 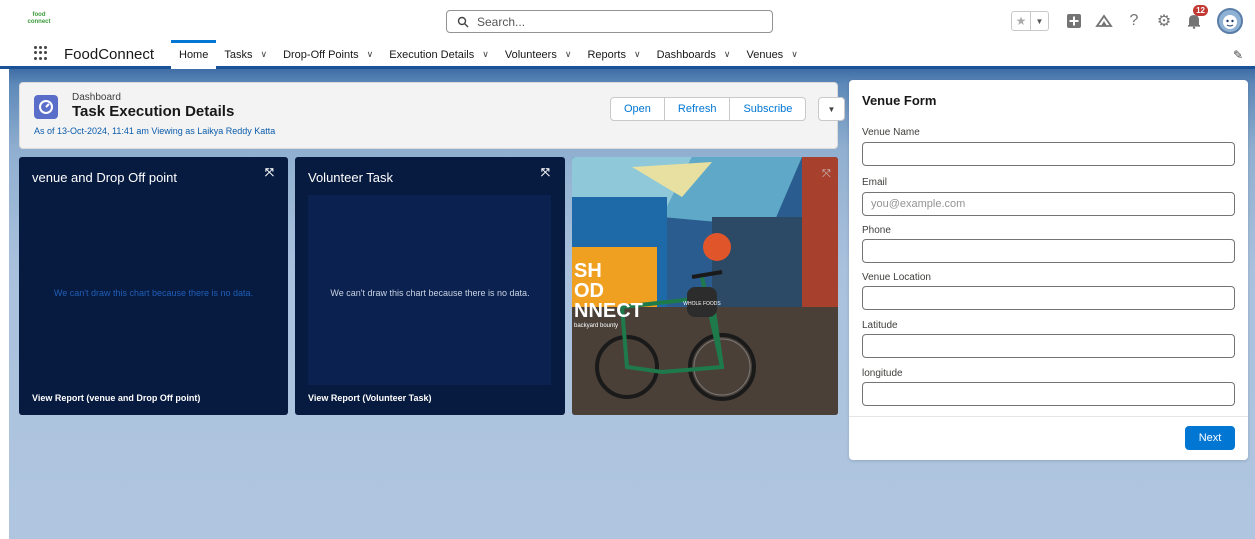 I want to click on app-launcher-icon, so click(x=41, y=53).